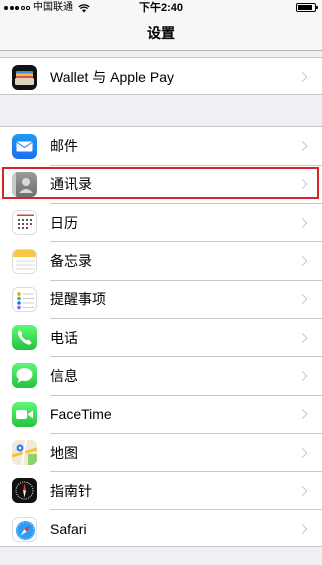  What do you see at coordinates (24, 338) in the screenshot?
I see `phone-icon` at bounding box center [24, 338].